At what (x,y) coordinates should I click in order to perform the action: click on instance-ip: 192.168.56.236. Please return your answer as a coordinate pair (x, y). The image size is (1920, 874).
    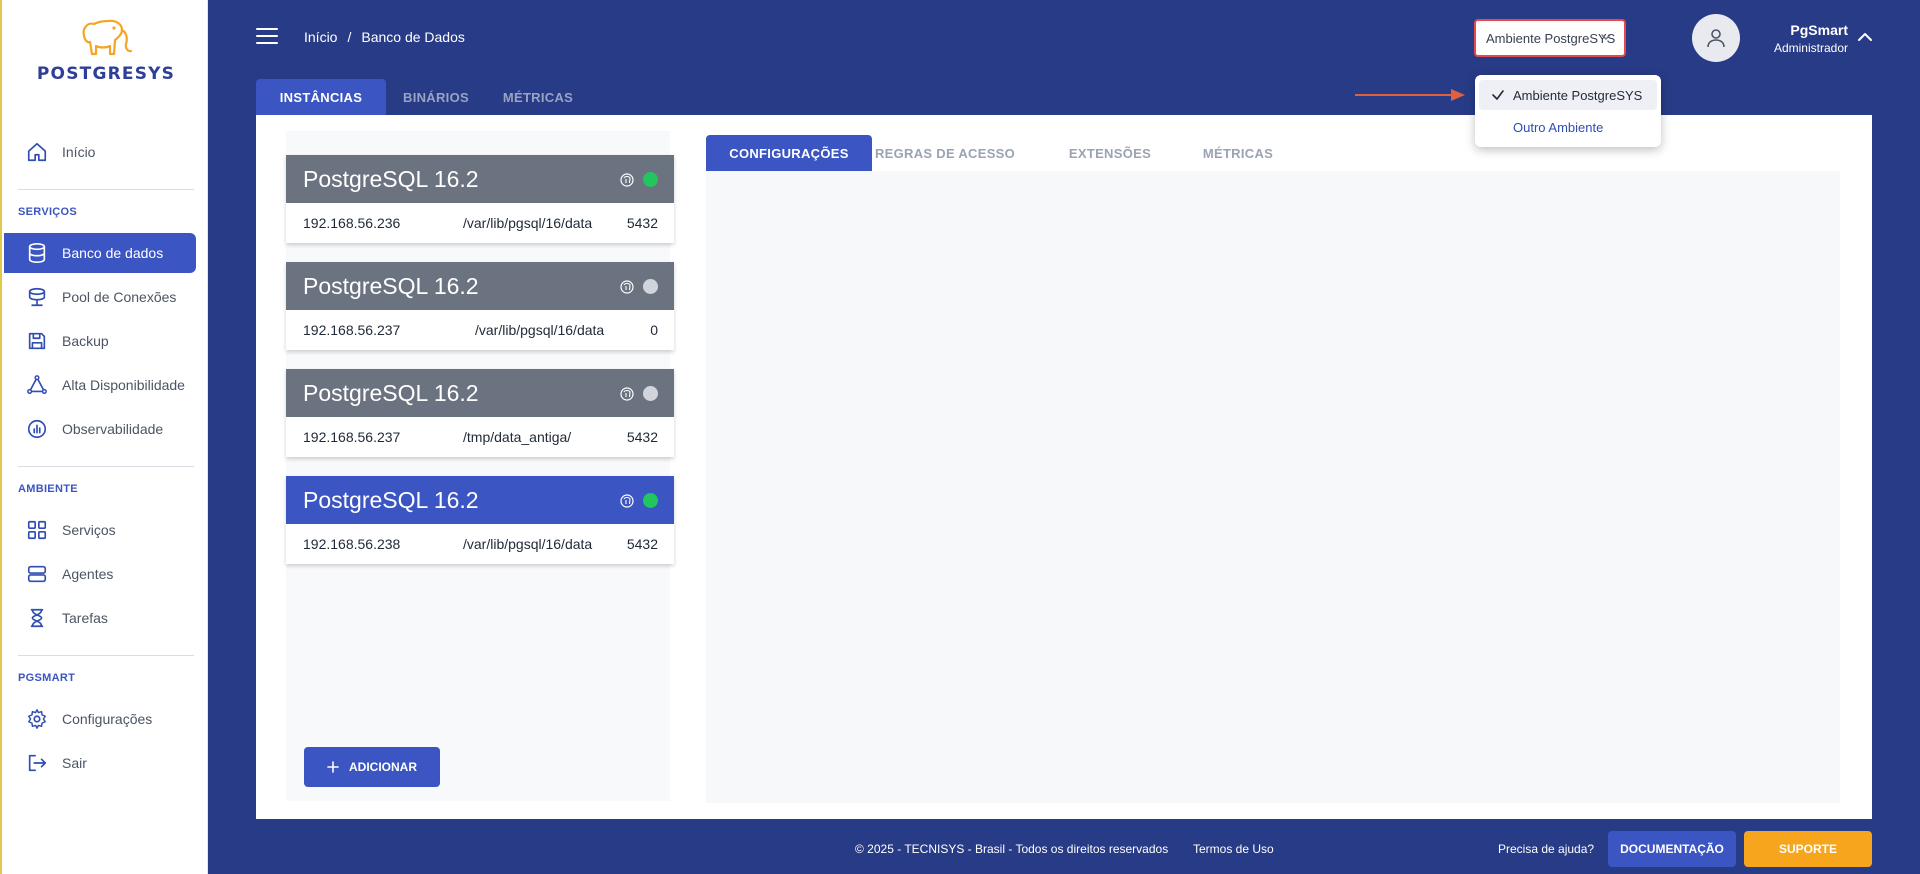
    Looking at the image, I should click on (352, 223).